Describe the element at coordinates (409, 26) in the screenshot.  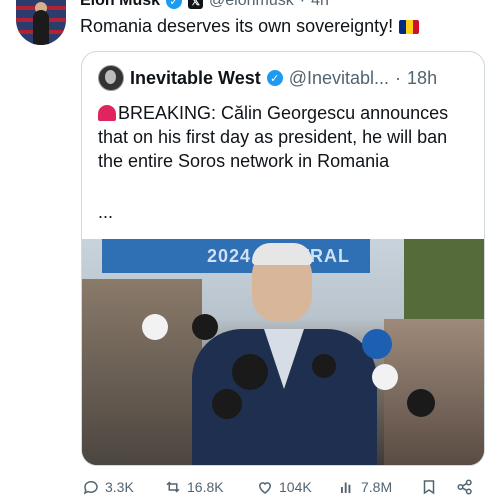
I see `romania-flag-icon` at that location.